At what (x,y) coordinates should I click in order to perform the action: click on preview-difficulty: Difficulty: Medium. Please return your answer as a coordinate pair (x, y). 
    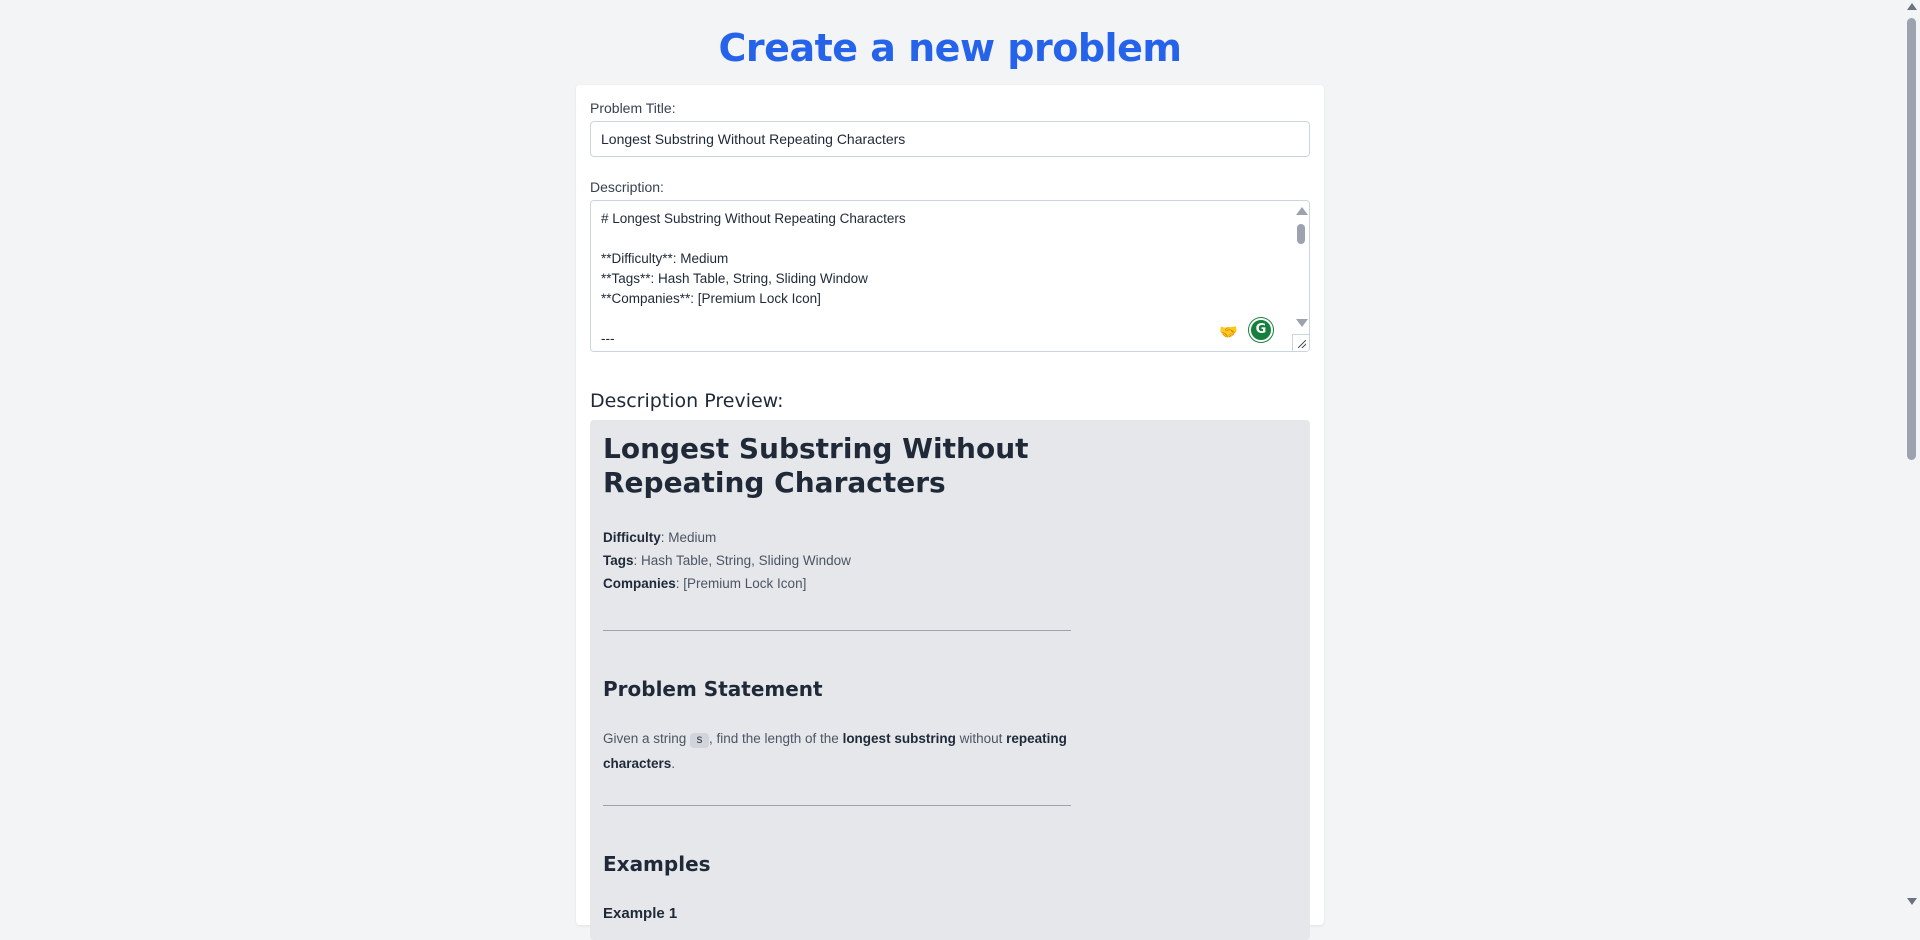
    Looking at the image, I should click on (660, 537).